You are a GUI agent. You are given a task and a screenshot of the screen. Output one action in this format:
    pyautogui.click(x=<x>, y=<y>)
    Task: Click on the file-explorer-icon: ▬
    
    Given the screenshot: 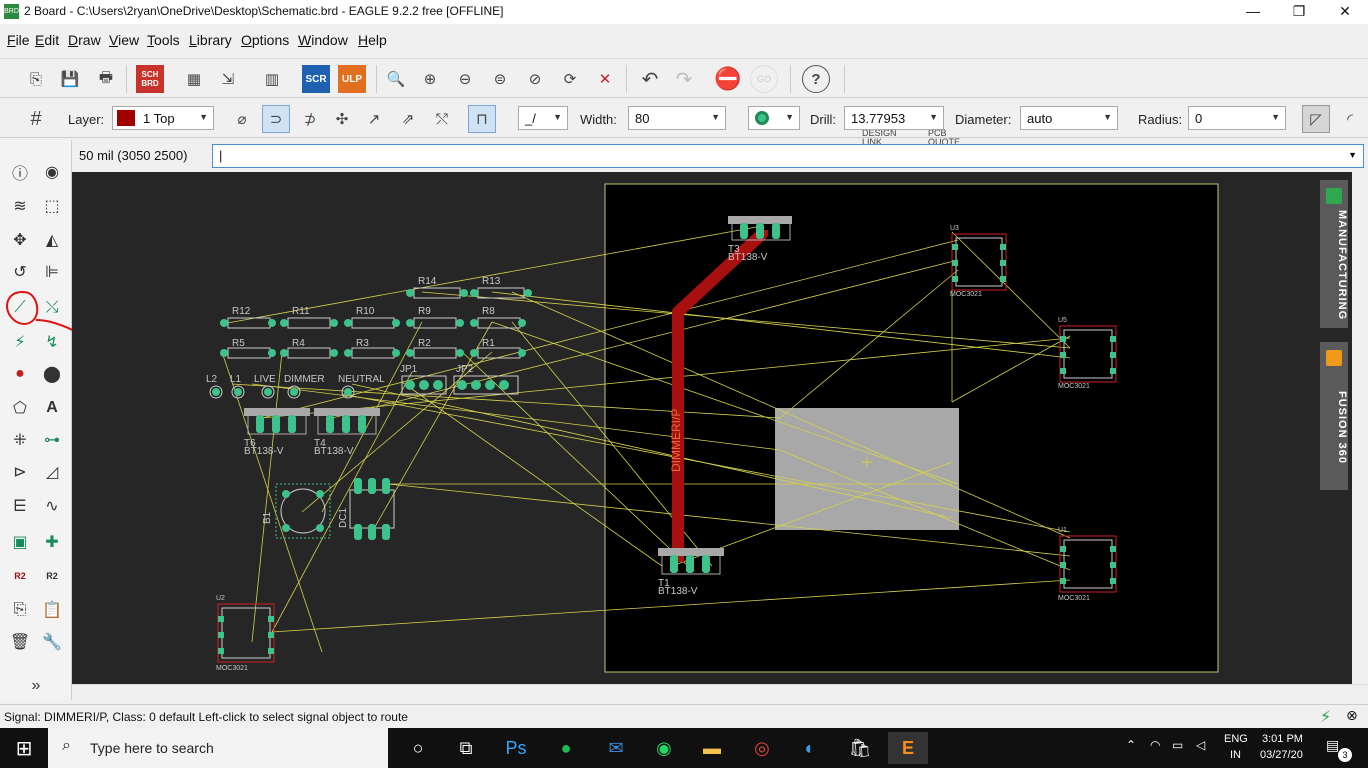 What is the action you would take?
    pyautogui.click(x=712, y=748)
    